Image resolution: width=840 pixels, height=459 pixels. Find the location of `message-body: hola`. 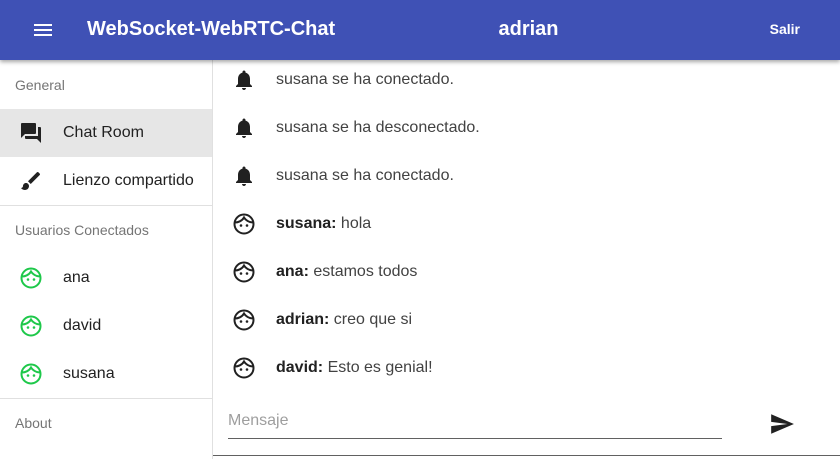

message-body: hola is located at coordinates (354, 223).